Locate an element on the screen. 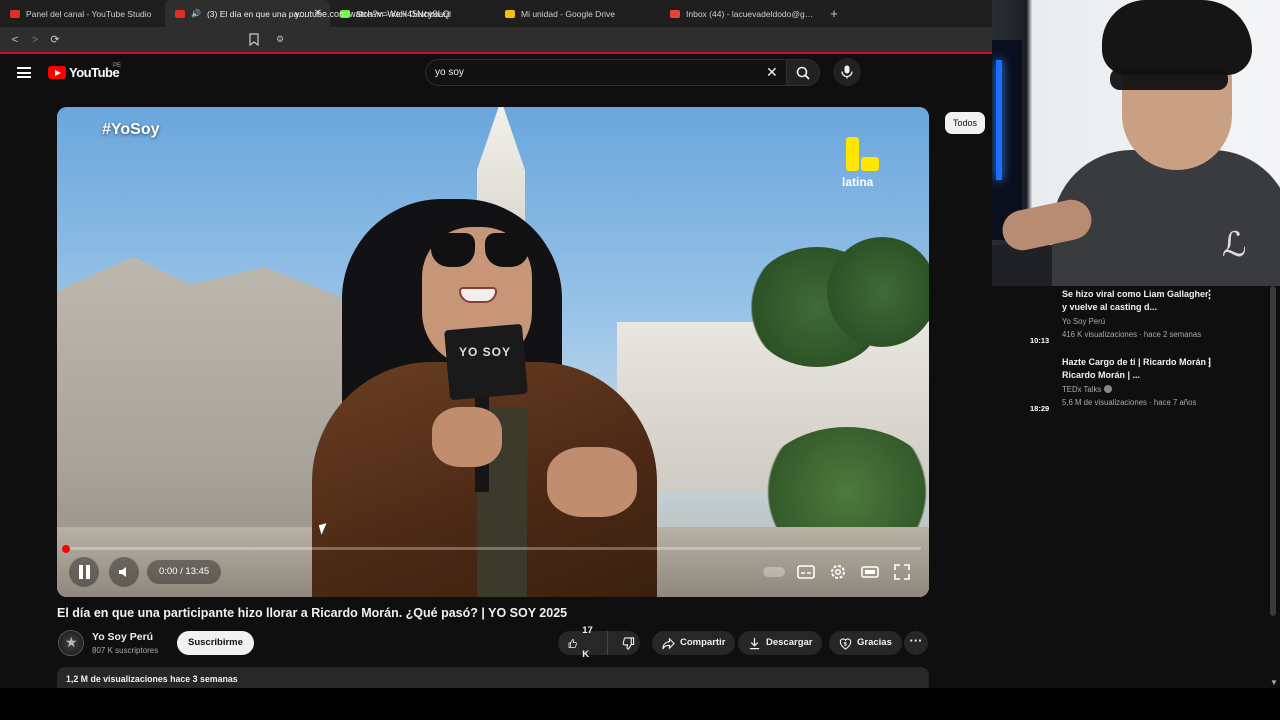 This screenshot has width=1280, height=720. download-label: Descargar is located at coordinates (789, 642).